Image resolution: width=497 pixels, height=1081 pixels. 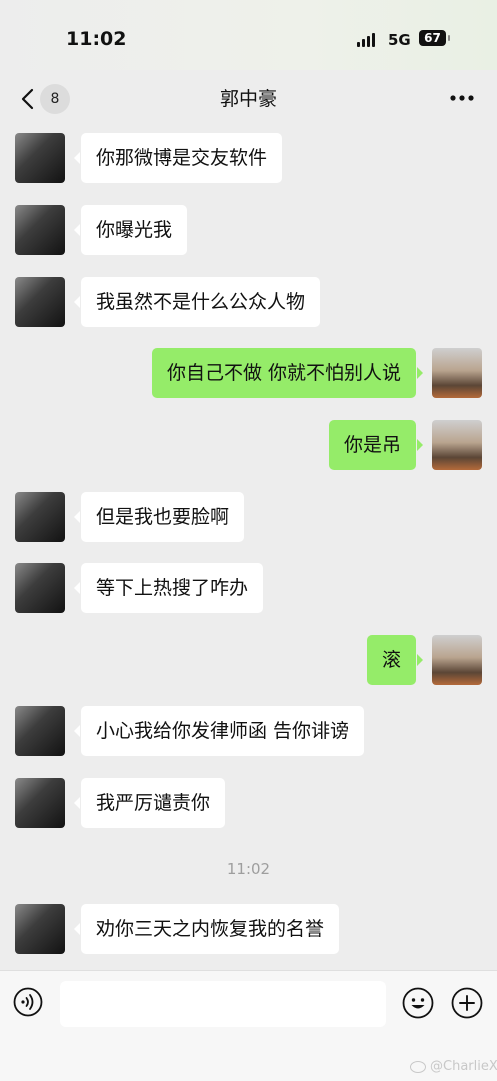 What do you see at coordinates (432, 38) in the screenshot?
I see `battery-icon: 67` at bounding box center [432, 38].